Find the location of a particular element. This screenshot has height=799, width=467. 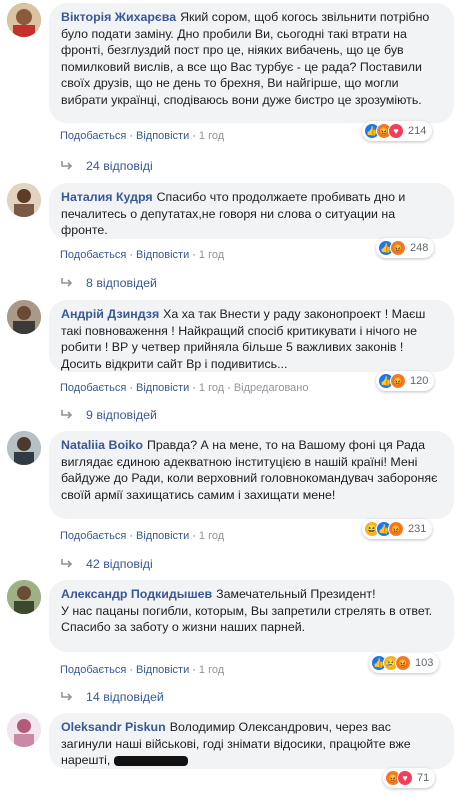

reaction-count: 248 is located at coordinates (419, 248).